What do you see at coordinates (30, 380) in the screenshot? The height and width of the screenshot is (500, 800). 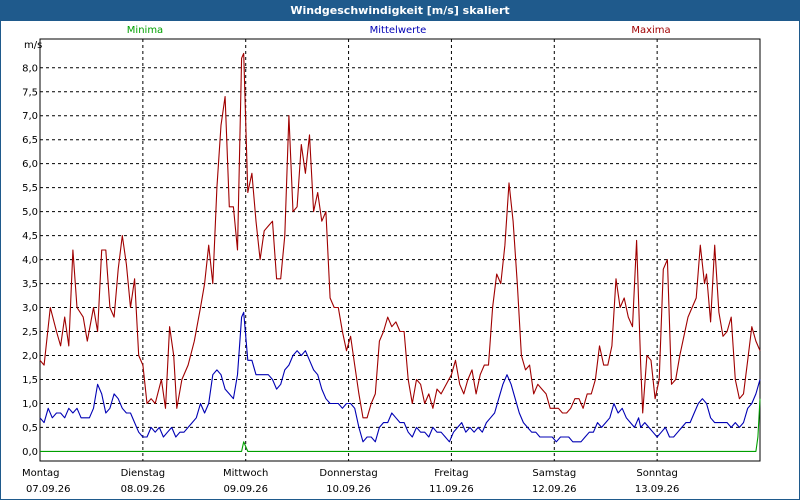 I see `y-tick-label: 1,5` at bounding box center [30, 380].